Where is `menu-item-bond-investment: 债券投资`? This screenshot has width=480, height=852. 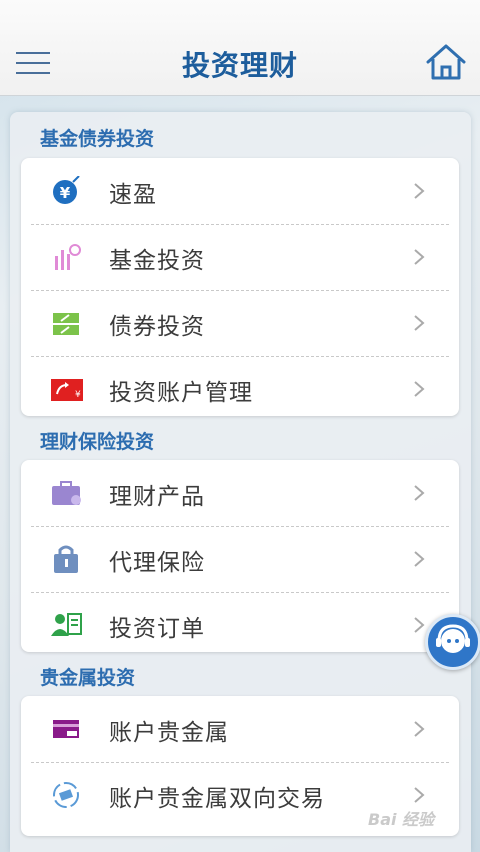
menu-item-bond-investment: 债券投资 is located at coordinates (240, 323).